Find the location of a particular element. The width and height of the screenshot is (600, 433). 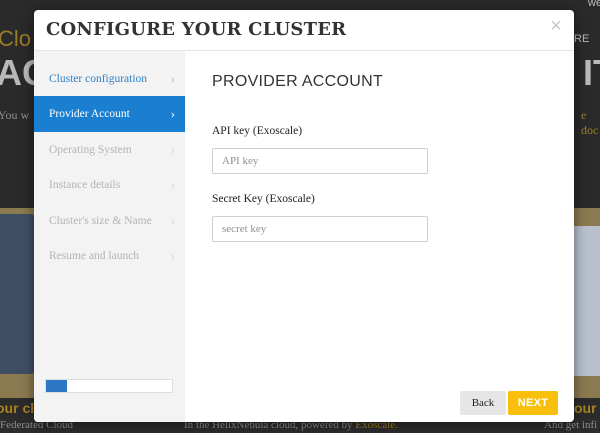

step-provider-account: Provider Account › is located at coordinates (109, 114).